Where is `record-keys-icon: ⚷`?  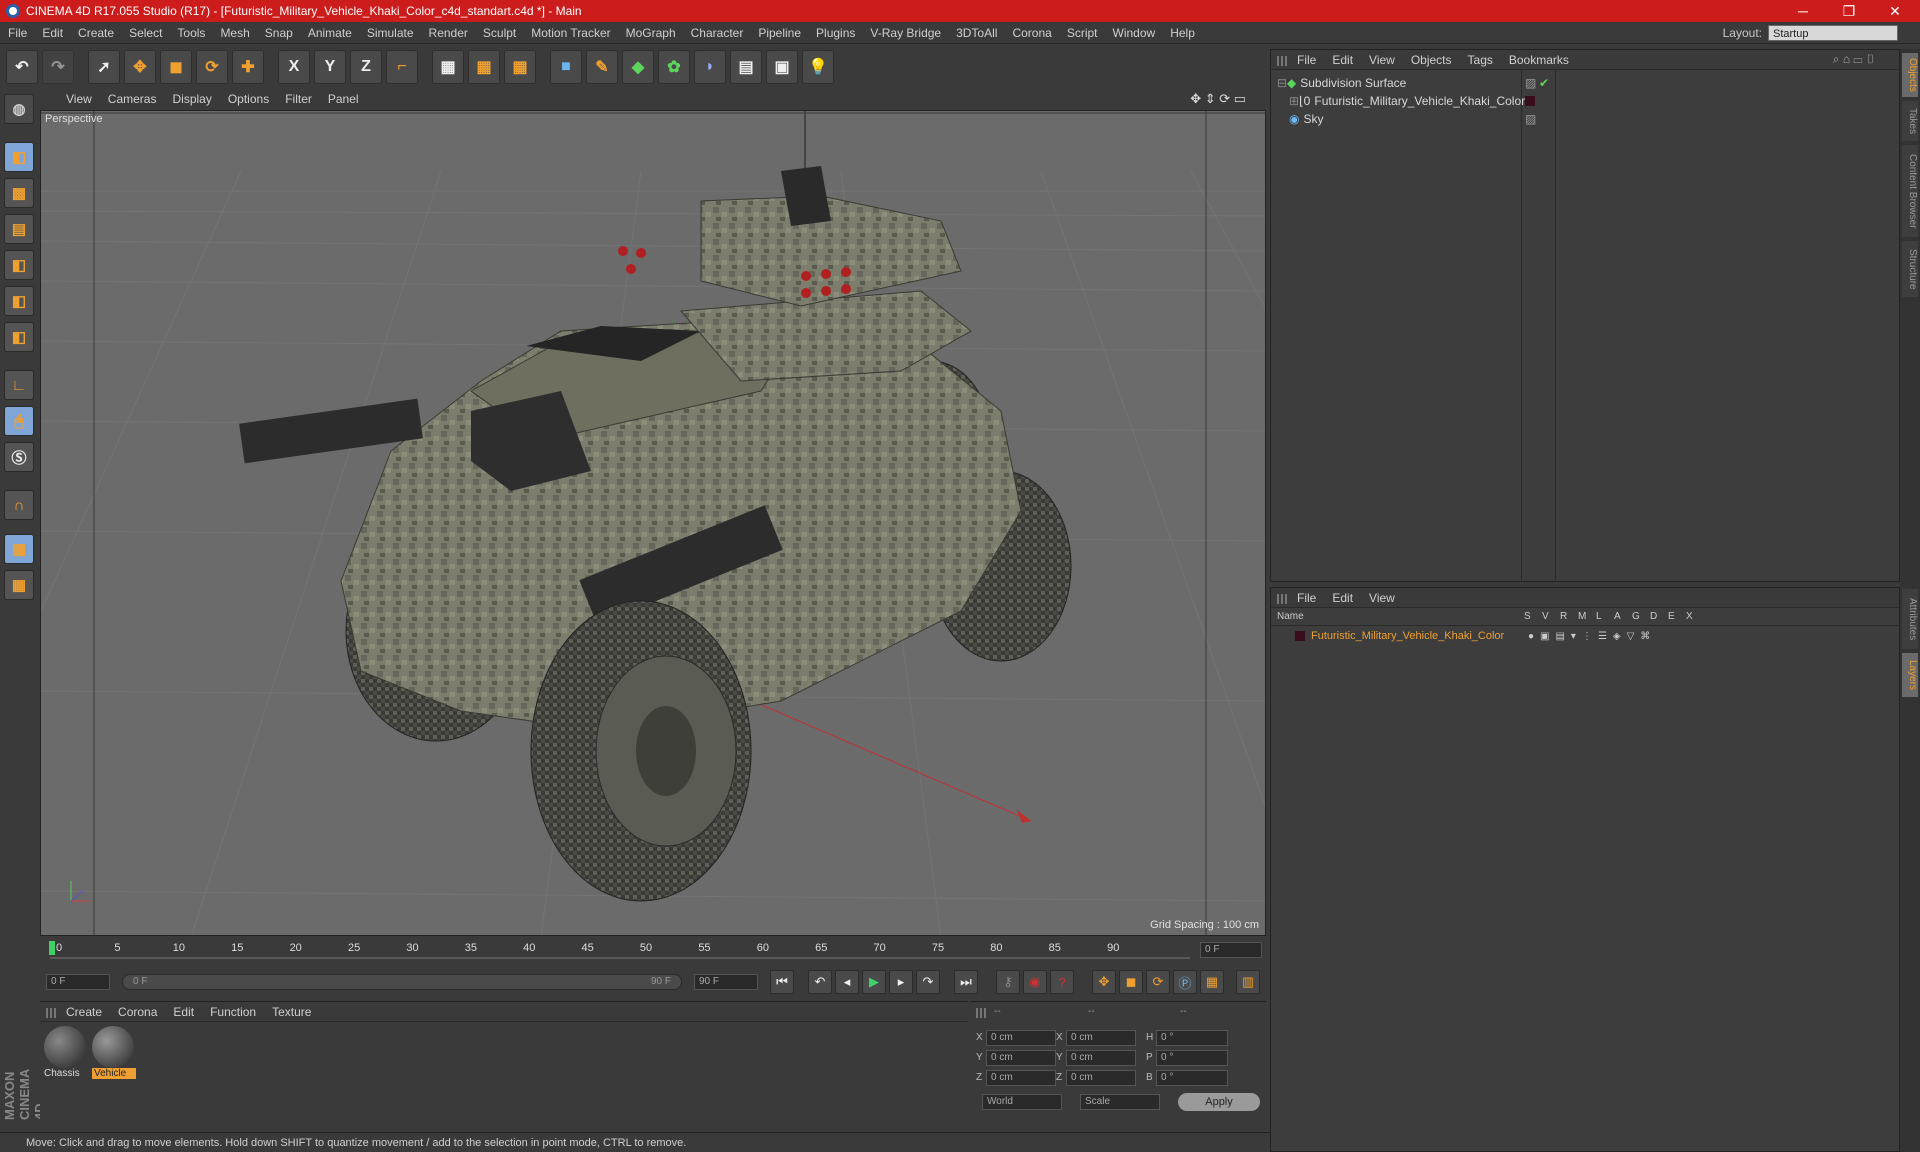 record-keys-icon: ⚷ is located at coordinates (1008, 982).